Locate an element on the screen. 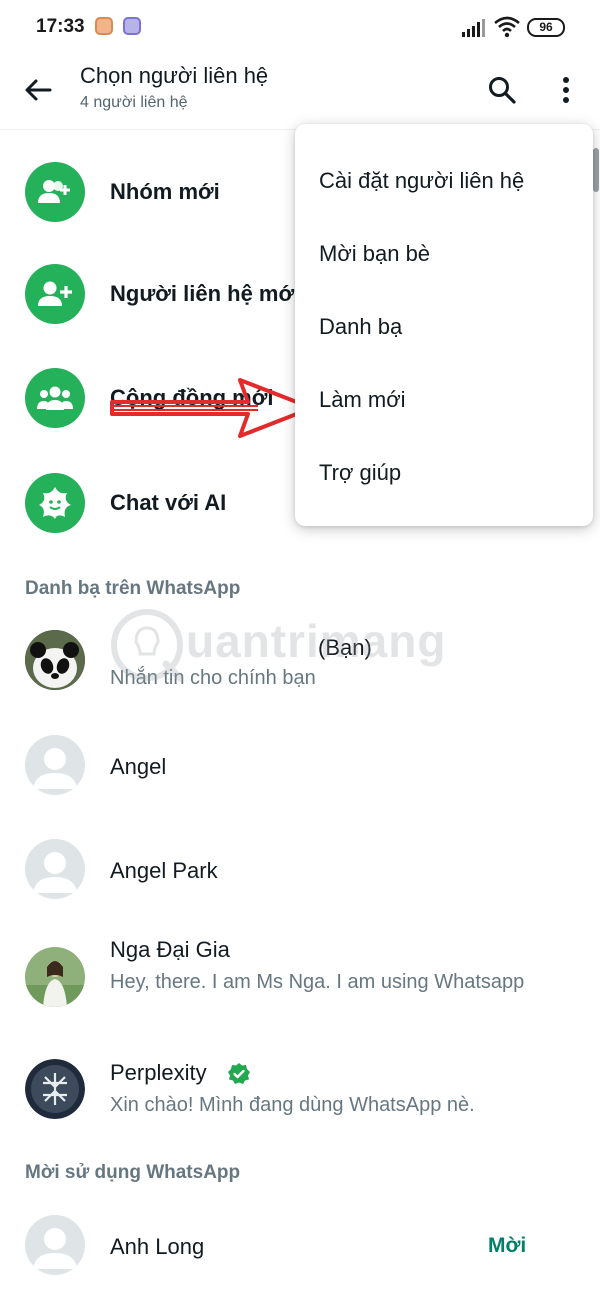 The height and width of the screenshot is (1300, 600). avatar-panda is located at coordinates (55, 660).